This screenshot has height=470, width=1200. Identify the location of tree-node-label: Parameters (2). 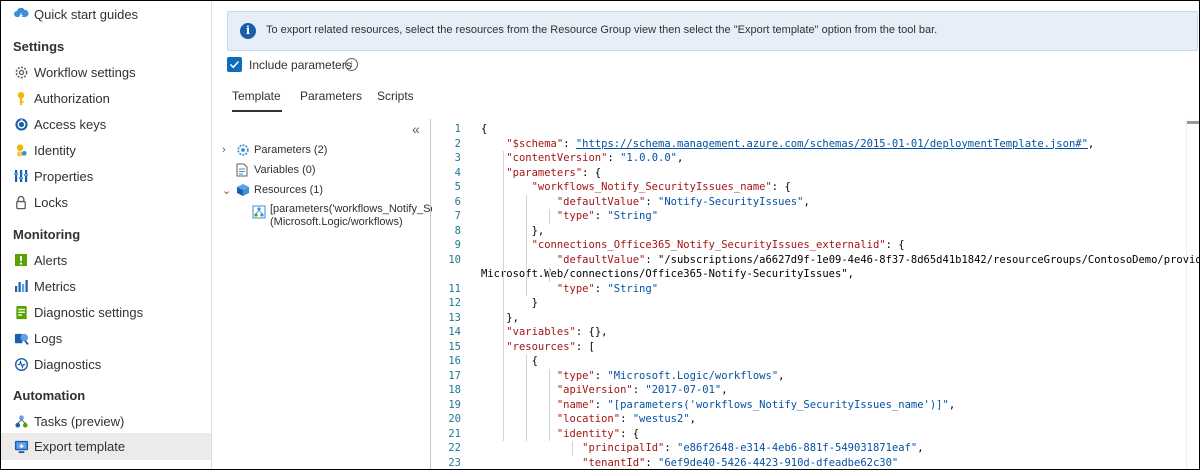
(291, 150).